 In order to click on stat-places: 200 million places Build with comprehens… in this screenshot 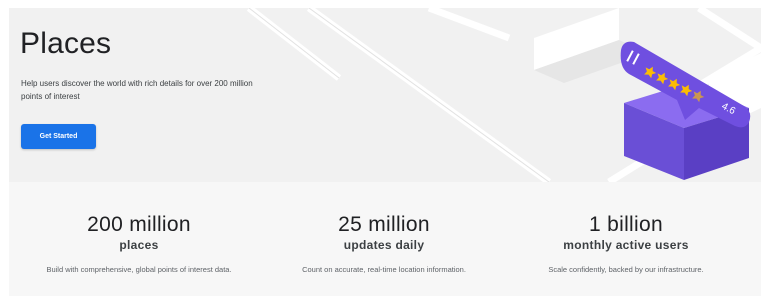, I will do `click(139, 229)`.